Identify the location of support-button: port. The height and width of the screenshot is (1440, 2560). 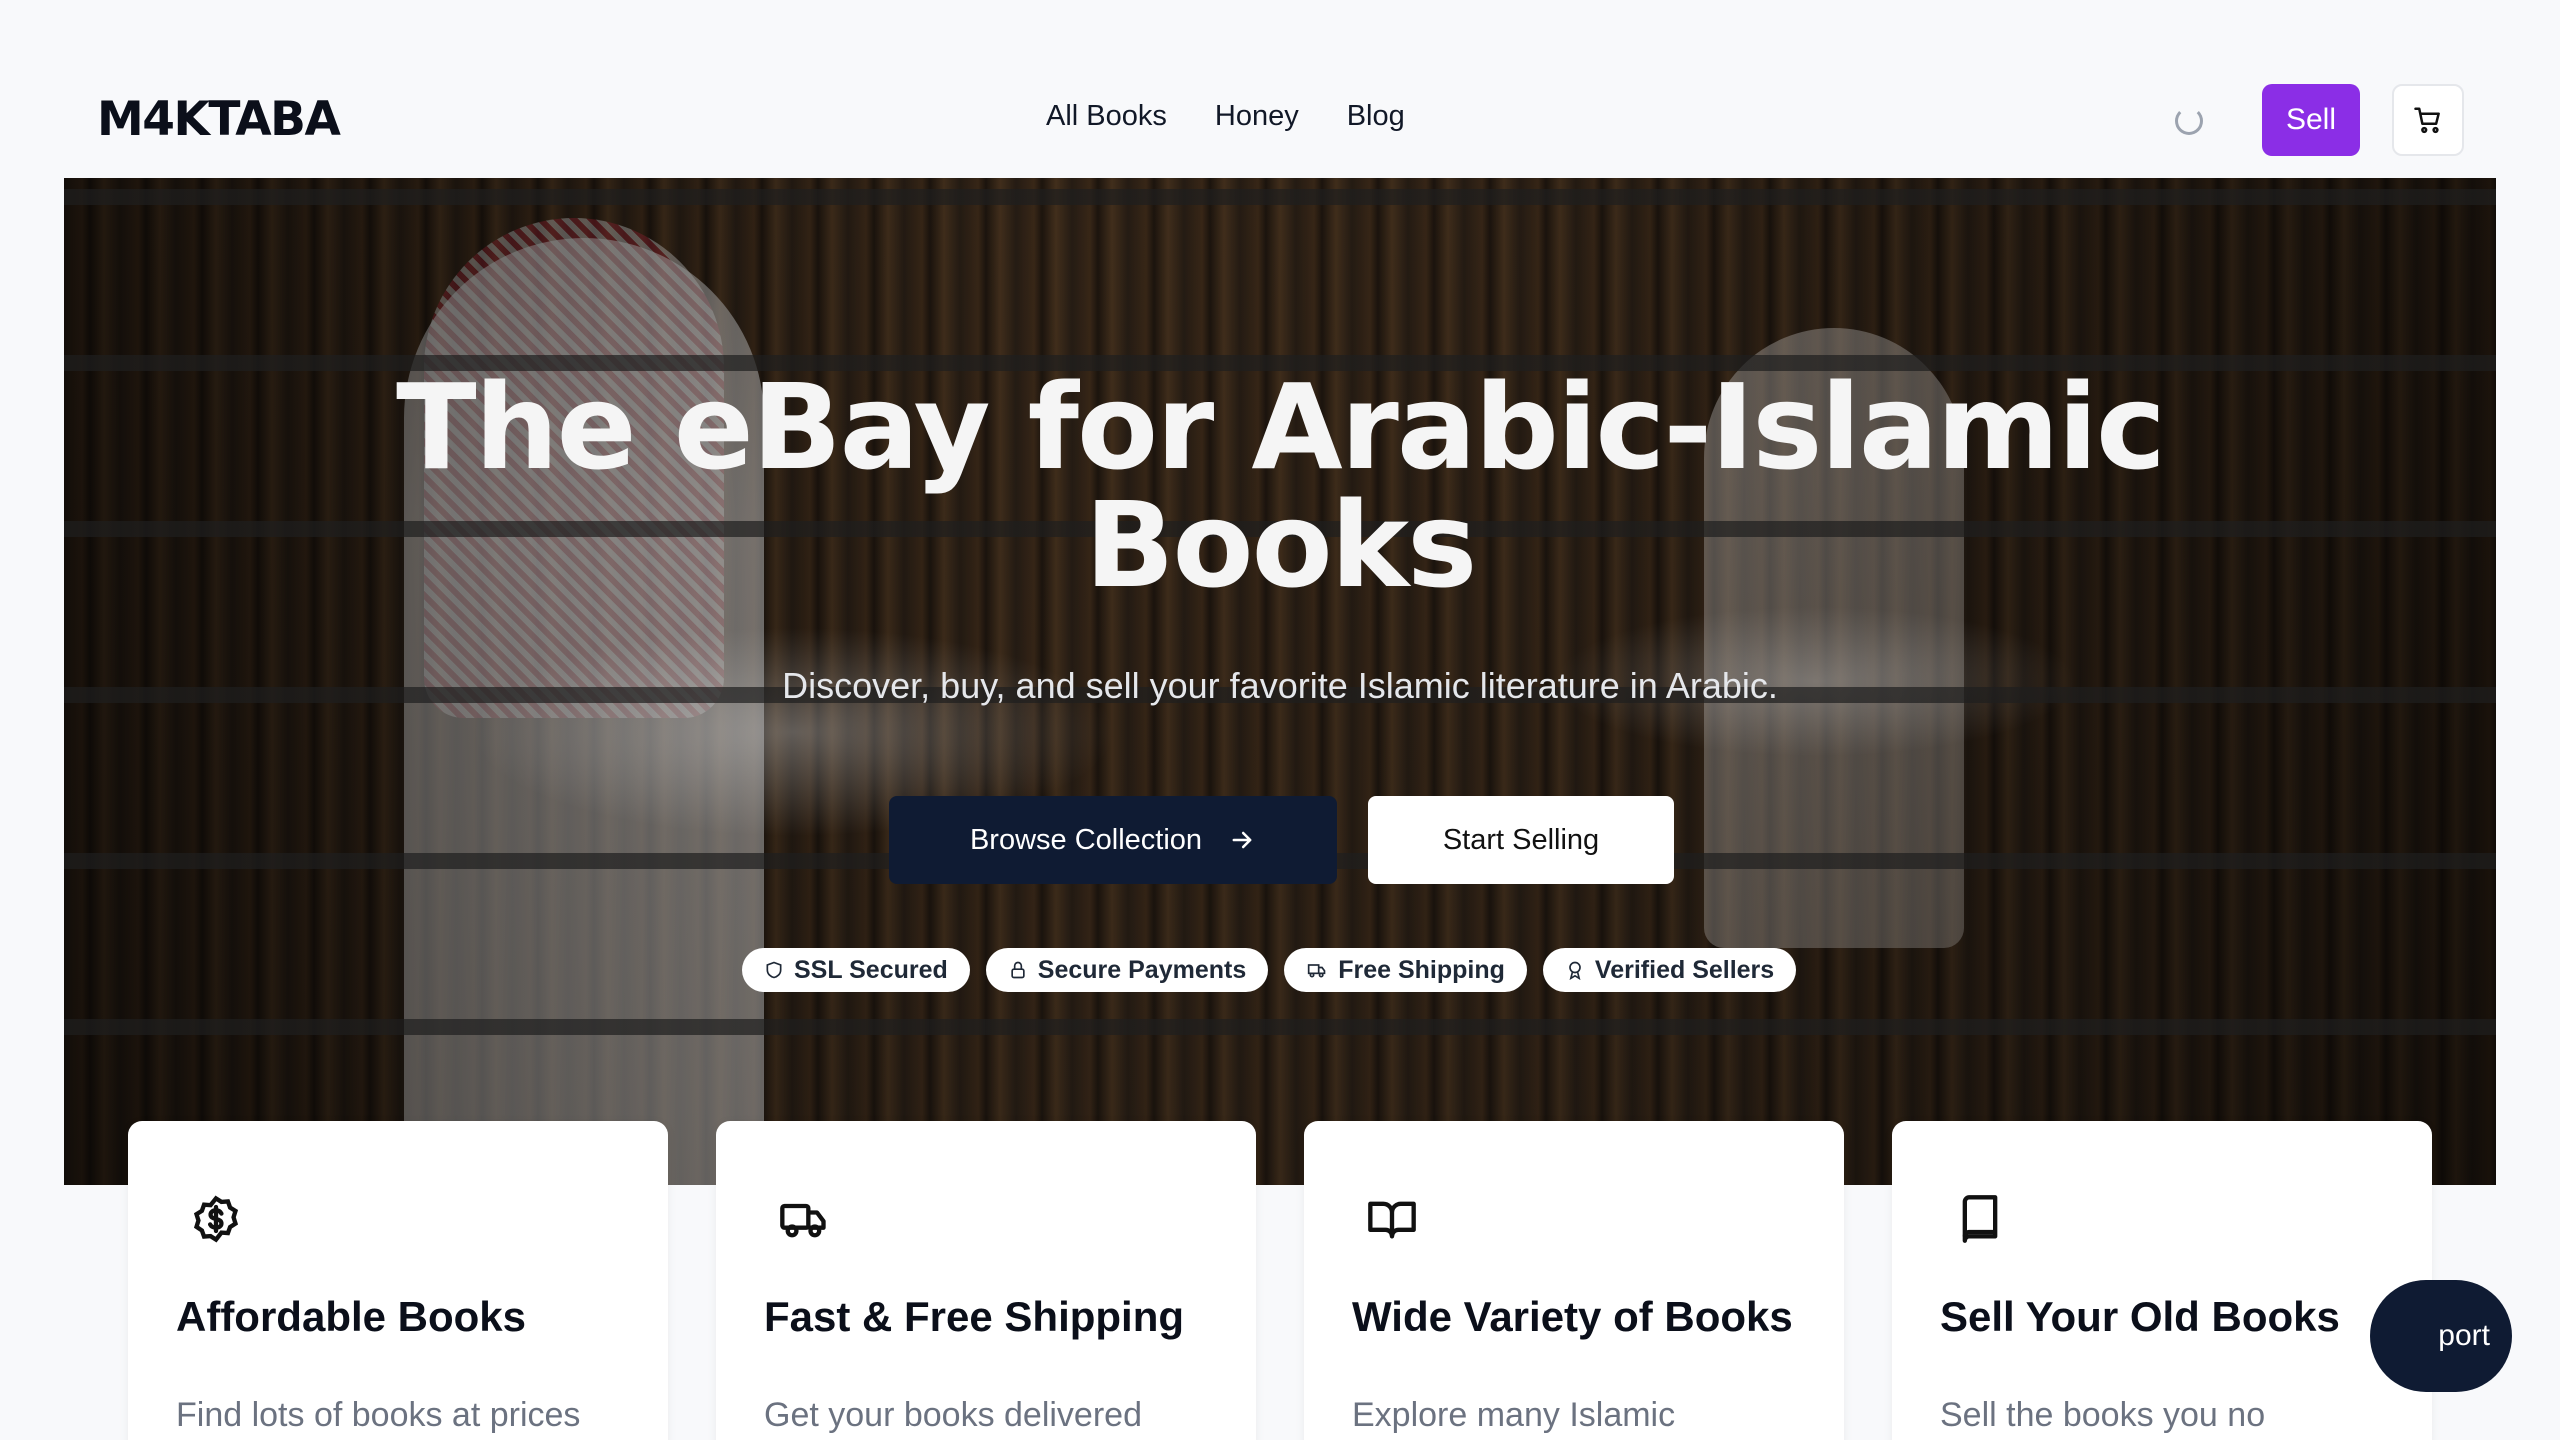
(2441, 1336).